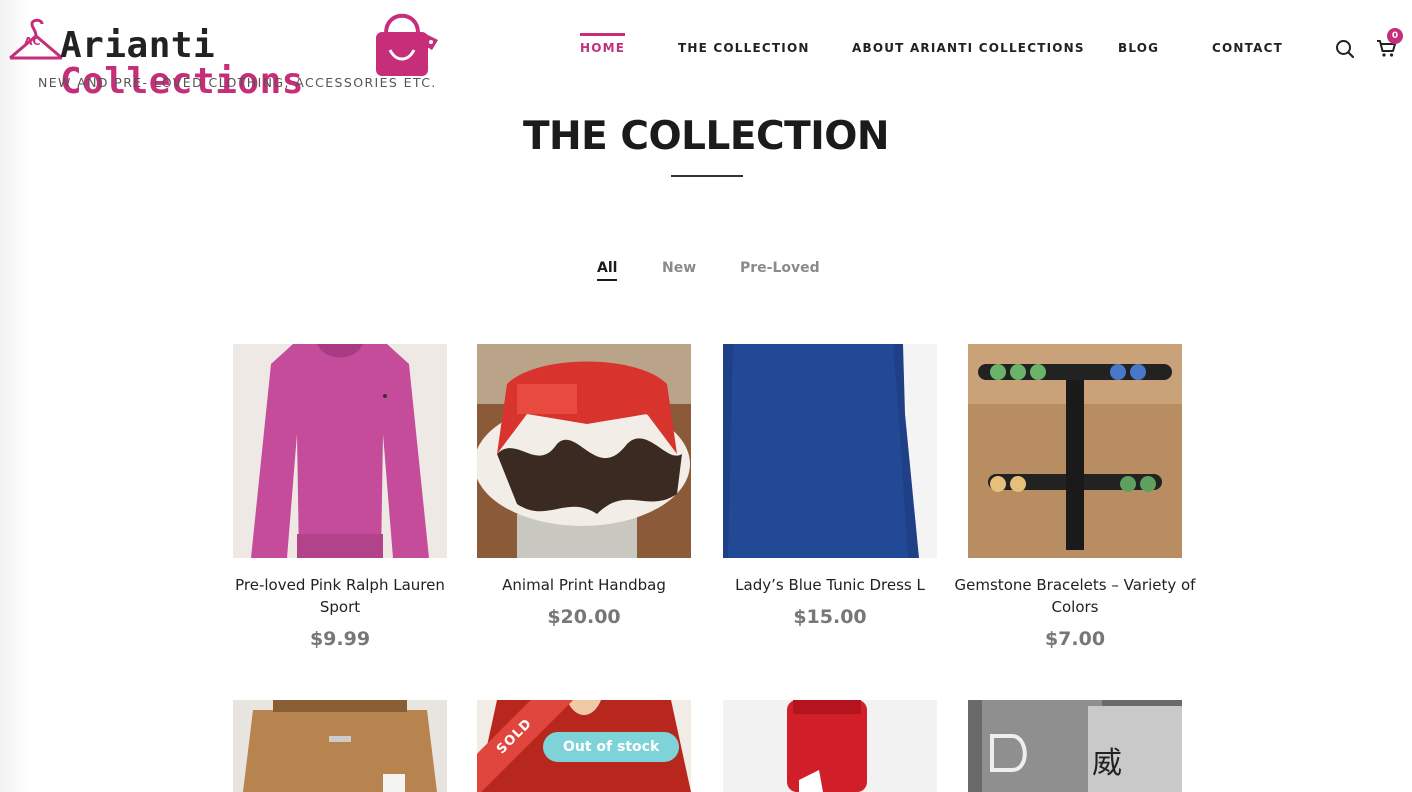  I want to click on product-glyph: 威, so click(1107, 763).